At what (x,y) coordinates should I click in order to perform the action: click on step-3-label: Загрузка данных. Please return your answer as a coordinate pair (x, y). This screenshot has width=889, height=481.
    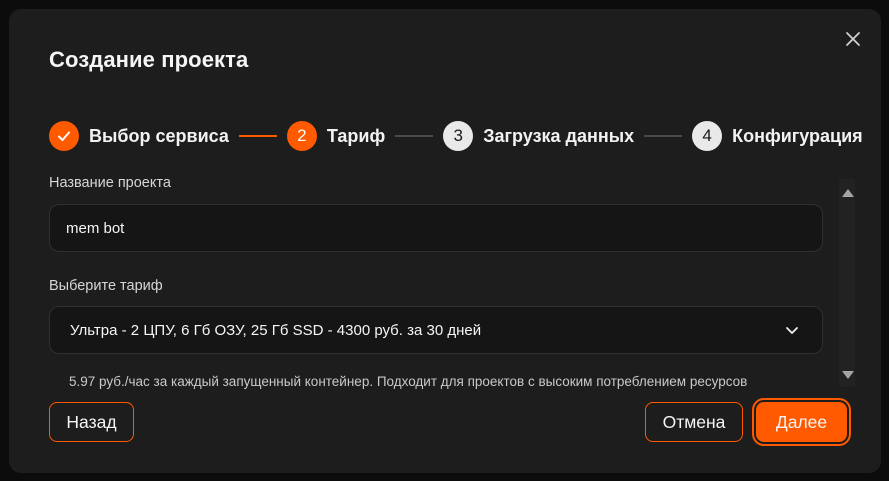
    Looking at the image, I should click on (559, 135).